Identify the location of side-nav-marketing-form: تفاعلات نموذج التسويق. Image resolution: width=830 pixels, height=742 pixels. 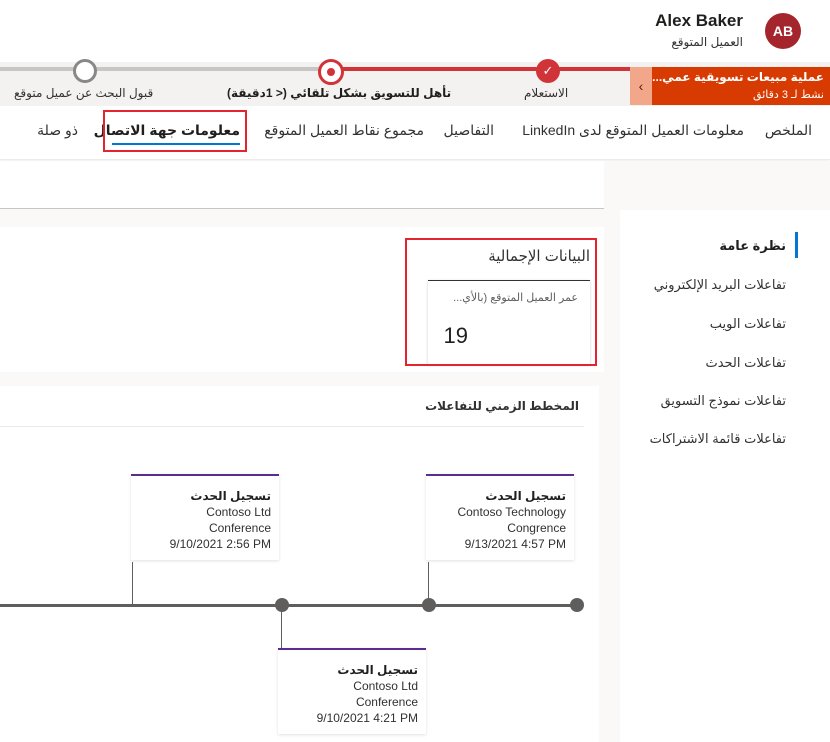
(723, 401).